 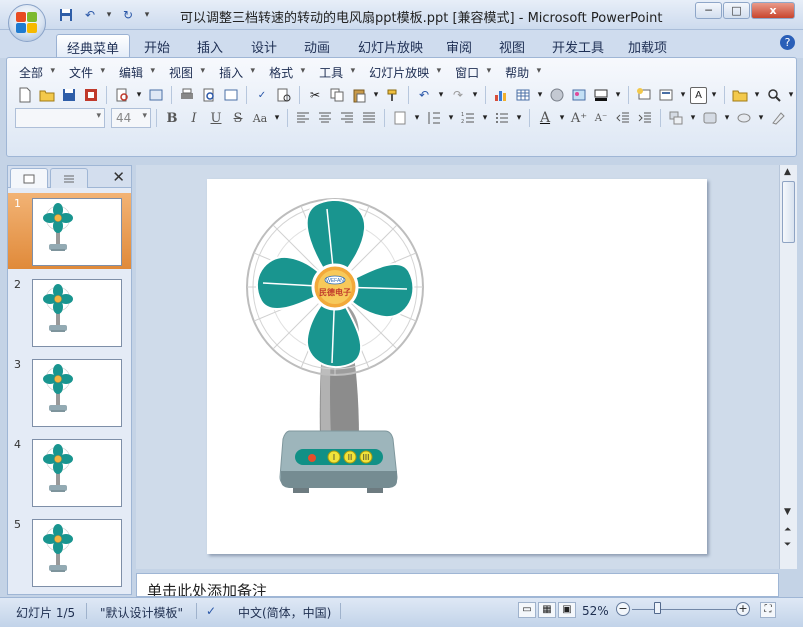 What do you see at coordinates (139, 95) in the screenshot?
I see `dropdown-arrow-icon: ▾` at bounding box center [139, 95].